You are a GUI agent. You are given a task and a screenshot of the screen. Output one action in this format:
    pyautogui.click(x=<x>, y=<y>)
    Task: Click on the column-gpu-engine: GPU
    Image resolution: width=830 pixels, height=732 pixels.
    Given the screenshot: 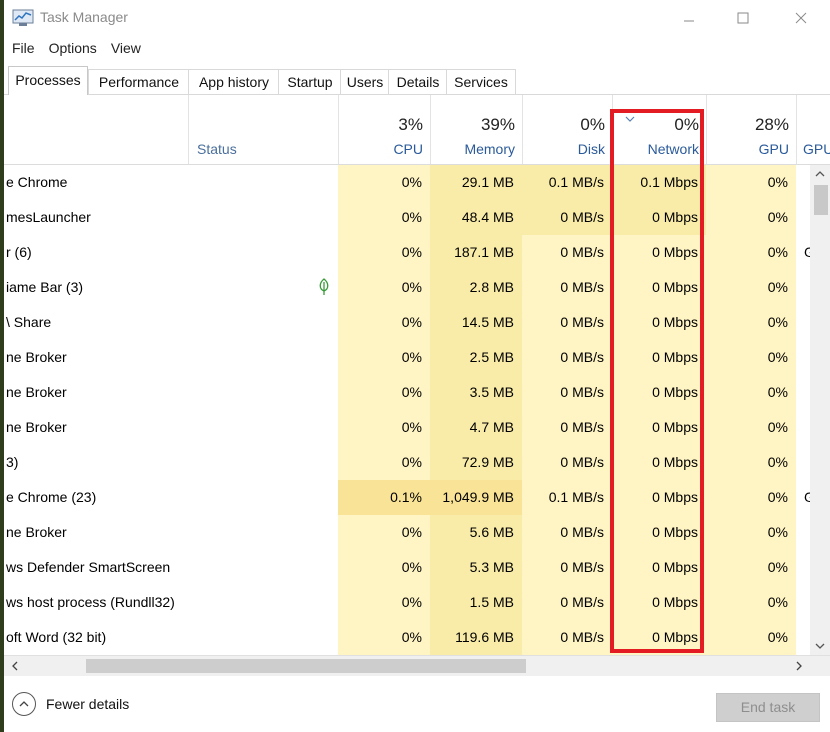 What is the action you would take?
    pyautogui.click(x=813, y=129)
    